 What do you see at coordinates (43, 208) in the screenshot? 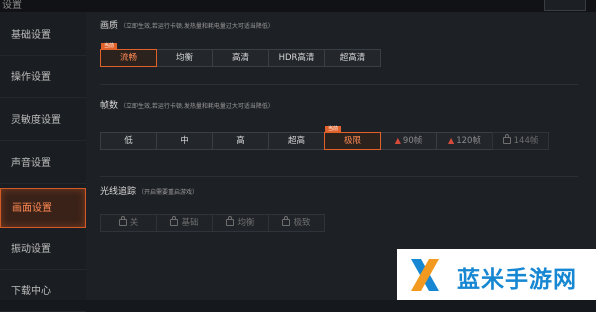
I see `sidebar-item-graphics: 画面设置` at bounding box center [43, 208].